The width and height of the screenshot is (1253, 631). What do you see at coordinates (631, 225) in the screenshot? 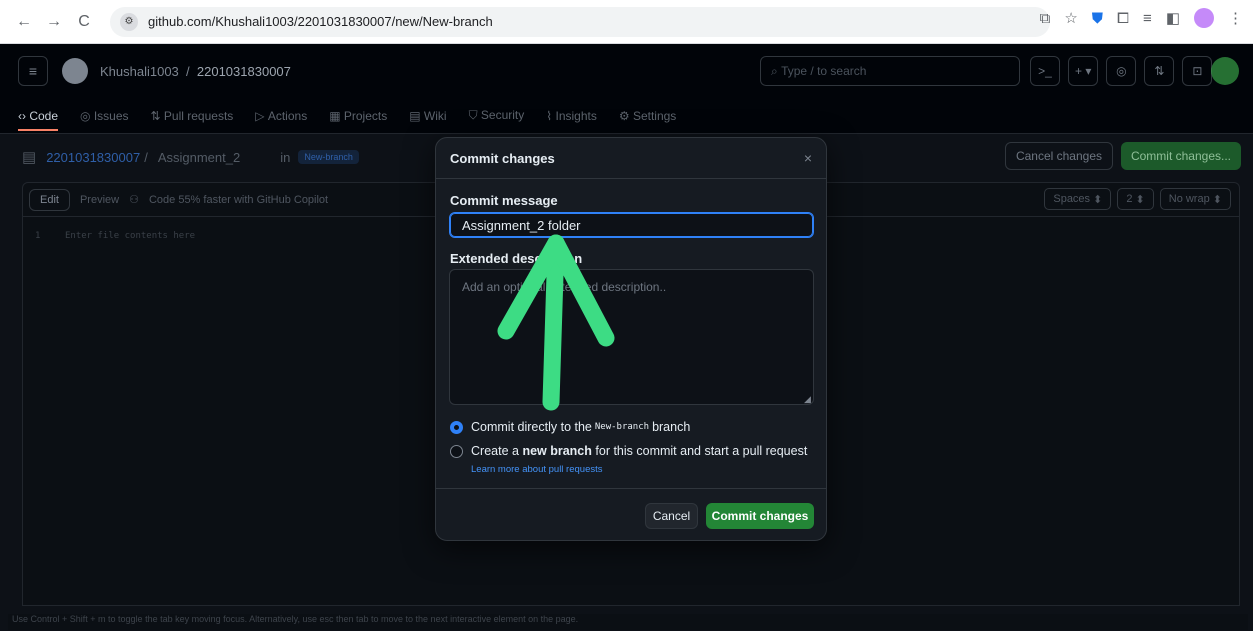
I see `commit-message-input` at bounding box center [631, 225].